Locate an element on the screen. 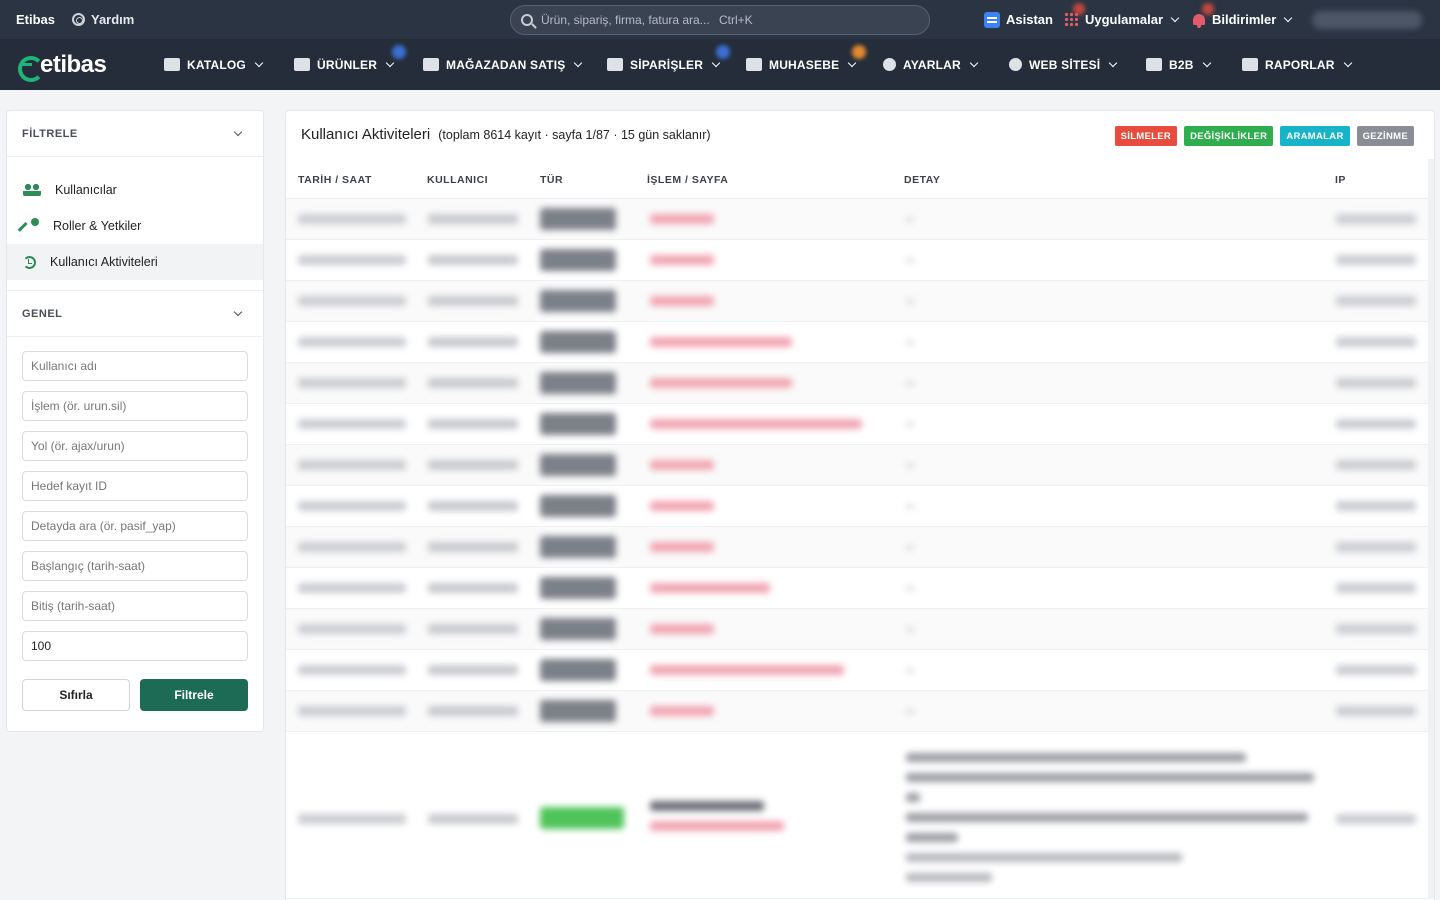  col-op: İŞLEM / SAYFA is located at coordinates (687, 180).